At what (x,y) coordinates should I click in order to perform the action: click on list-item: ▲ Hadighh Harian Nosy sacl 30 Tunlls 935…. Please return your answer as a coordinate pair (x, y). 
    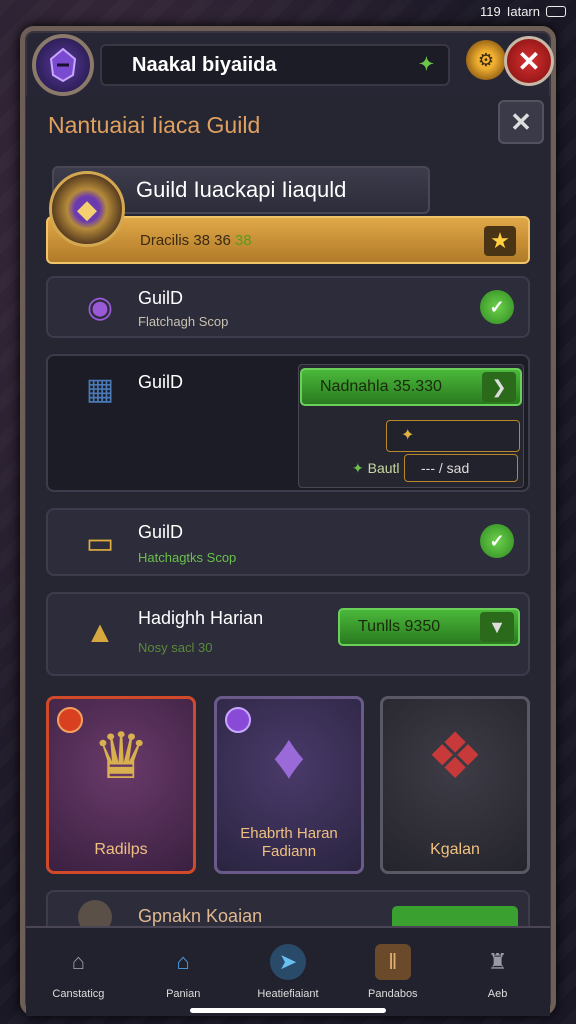
    Looking at the image, I should click on (288, 634).